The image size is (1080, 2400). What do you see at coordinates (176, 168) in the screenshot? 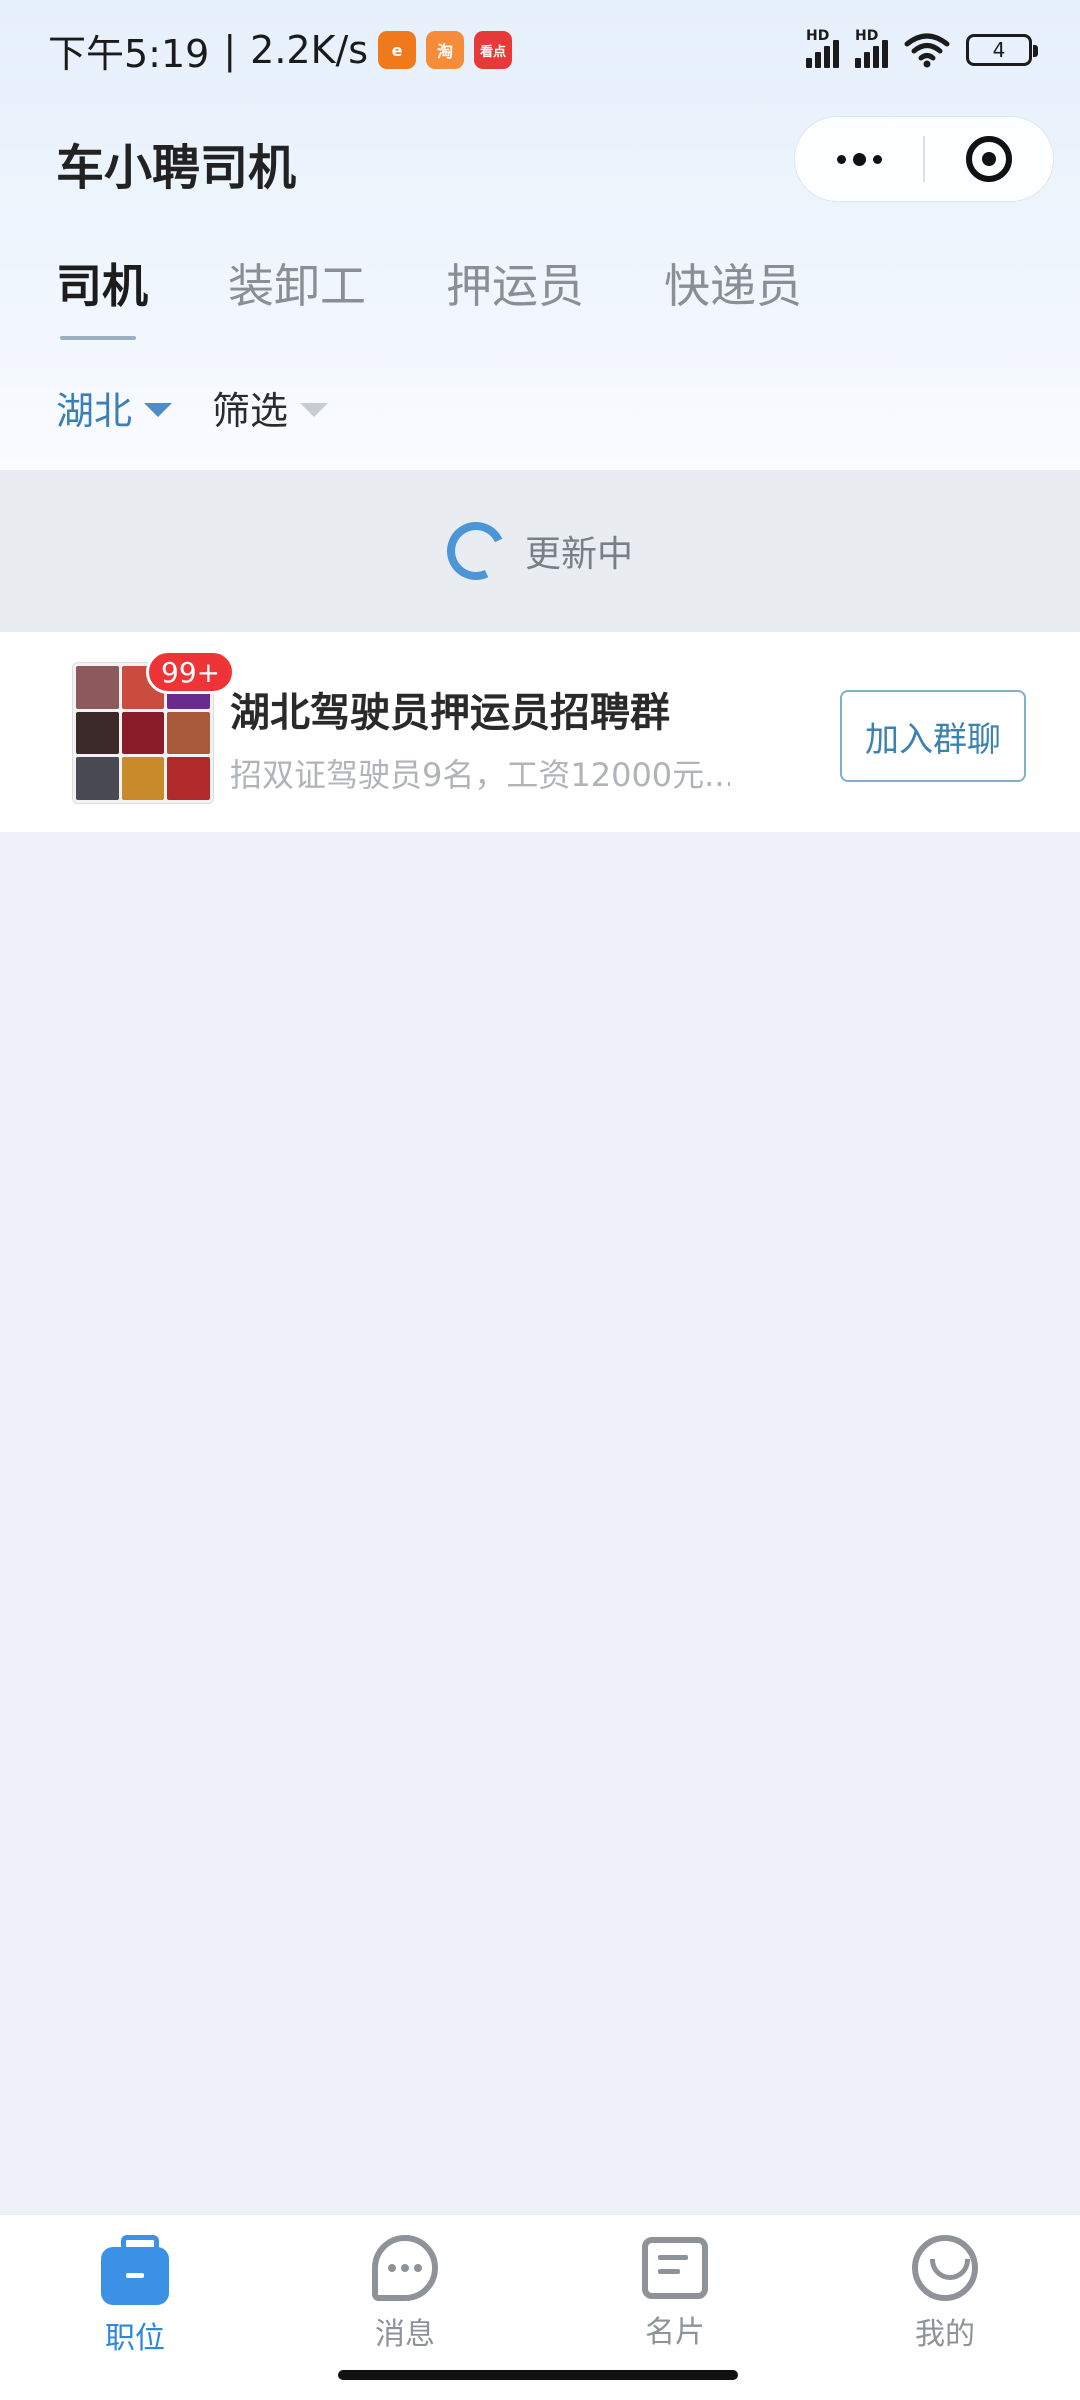
I see `page-title: 车小聘司机` at bounding box center [176, 168].